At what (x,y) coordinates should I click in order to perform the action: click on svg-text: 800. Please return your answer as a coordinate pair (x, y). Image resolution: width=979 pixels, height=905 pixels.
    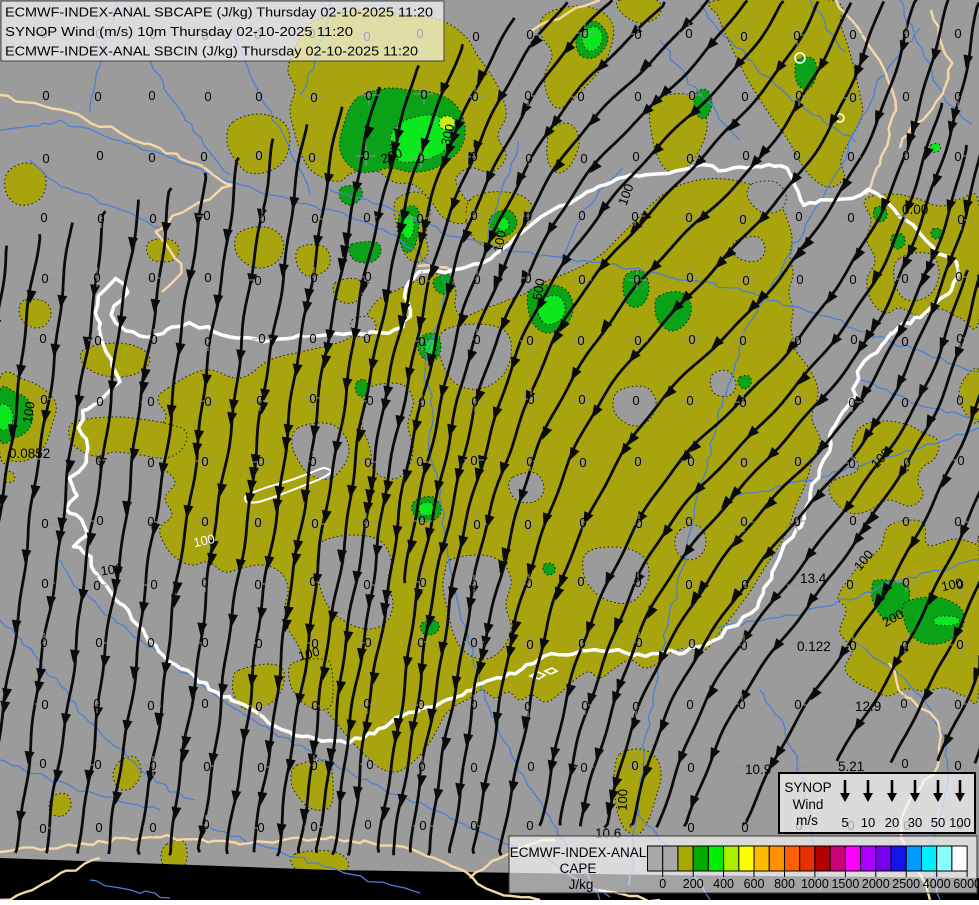
    Looking at the image, I should click on (784, 884).